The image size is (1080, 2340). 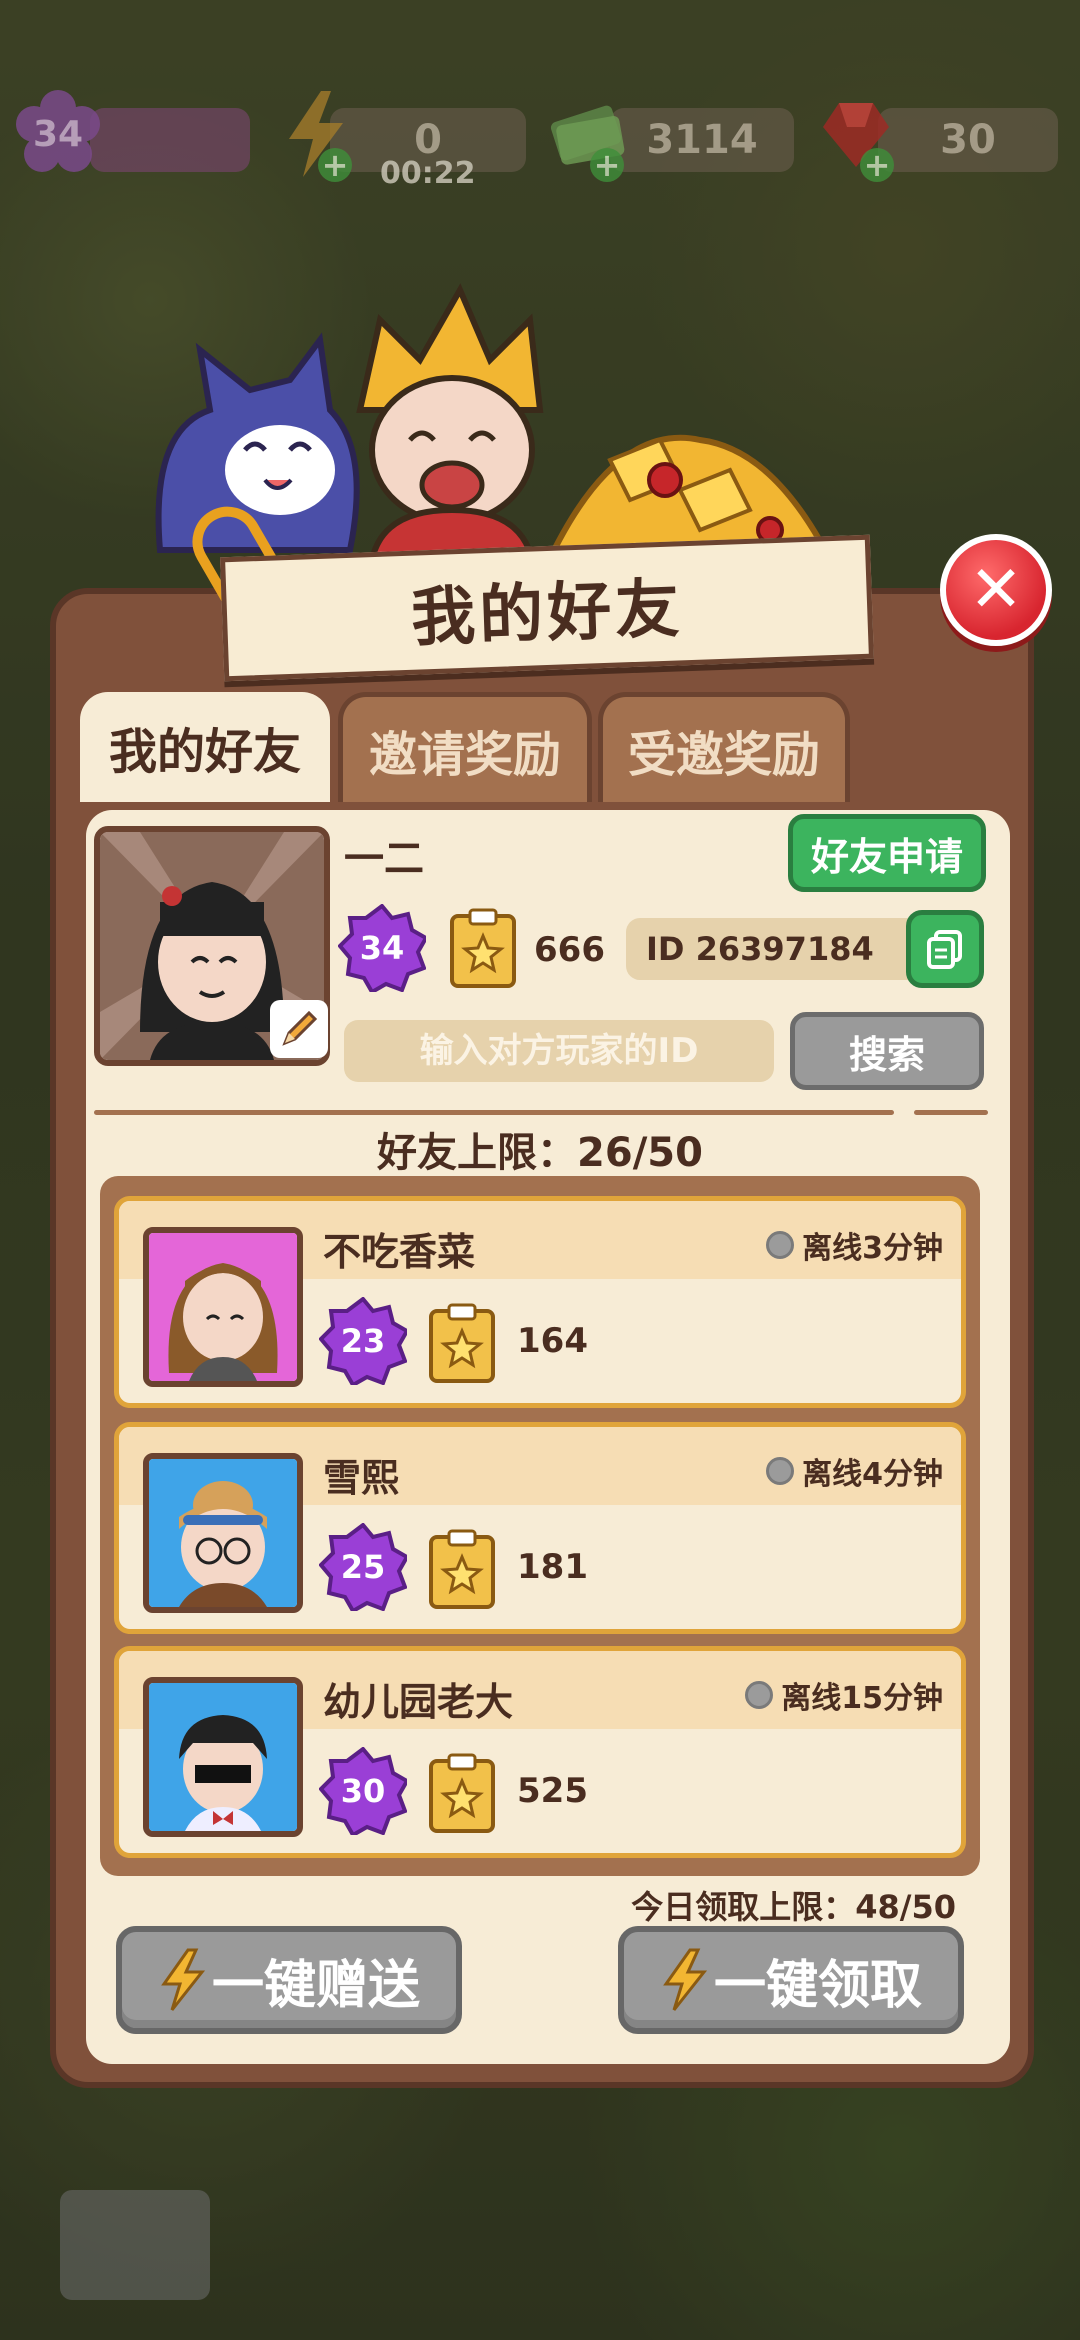 What do you see at coordinates (418, 1702) in the screenshot?
I see `friend-name: 幼儿园老大` at bounding box center [418, 1702].